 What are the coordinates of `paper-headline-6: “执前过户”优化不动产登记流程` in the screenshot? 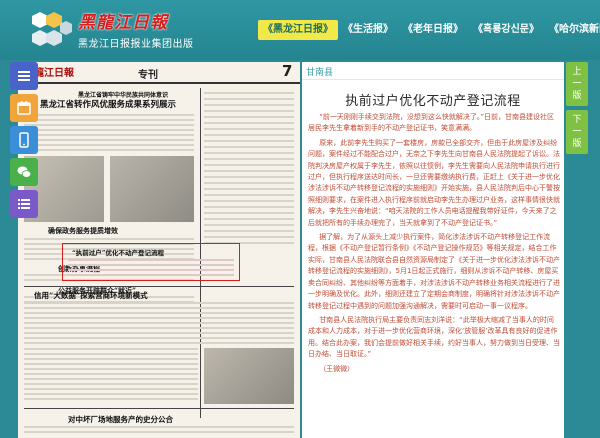 It's located at (118, 252).